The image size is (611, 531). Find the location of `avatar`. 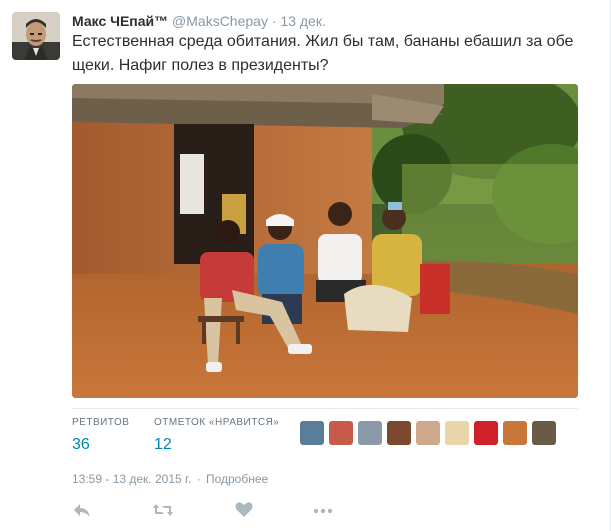

avatar is located at coordinates (36, 36).